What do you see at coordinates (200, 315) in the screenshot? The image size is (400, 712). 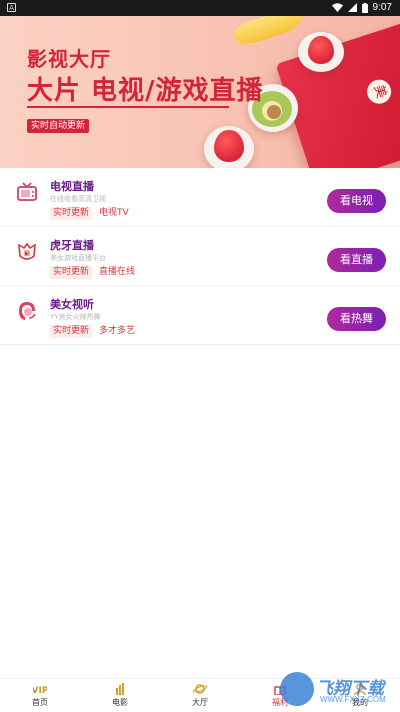 I see `list-item: 美女视听 YY美女火辣热舞 实时更新 多才多艺 看热舞` at bounding box center [200, 315].